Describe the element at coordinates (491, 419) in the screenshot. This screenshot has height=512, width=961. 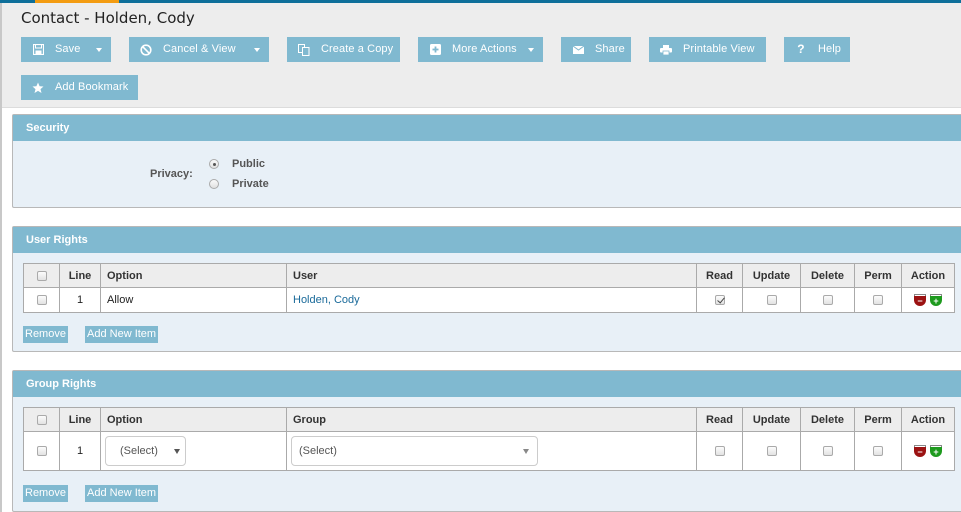
I see `group-header: Group` at that location.